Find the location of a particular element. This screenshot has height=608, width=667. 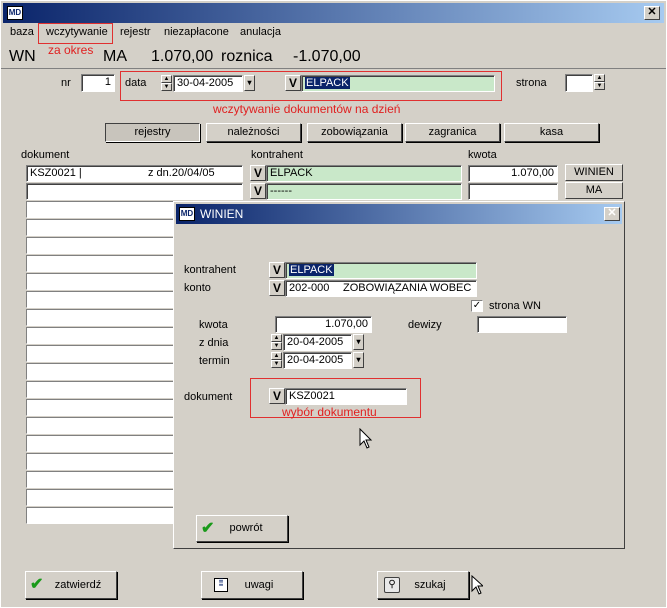

tab-zagranica: zagranica is located at coordinates (452, 132).